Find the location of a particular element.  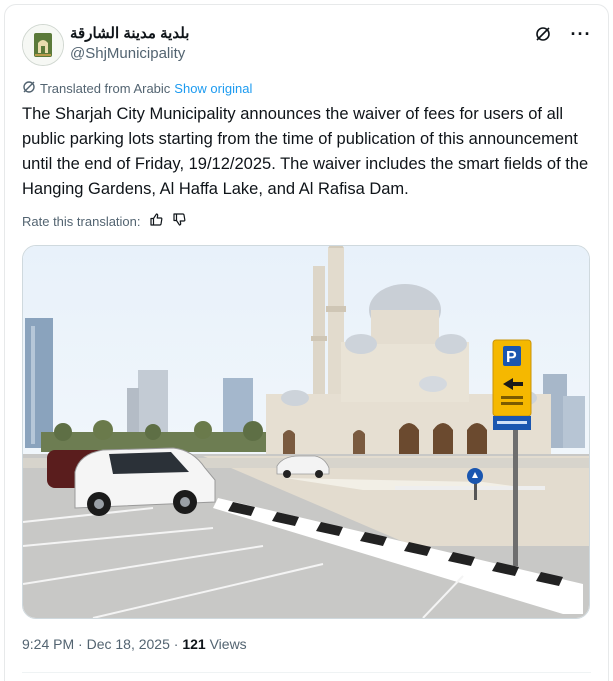

show-original-link: Show original is located at coordinates (213, 88).